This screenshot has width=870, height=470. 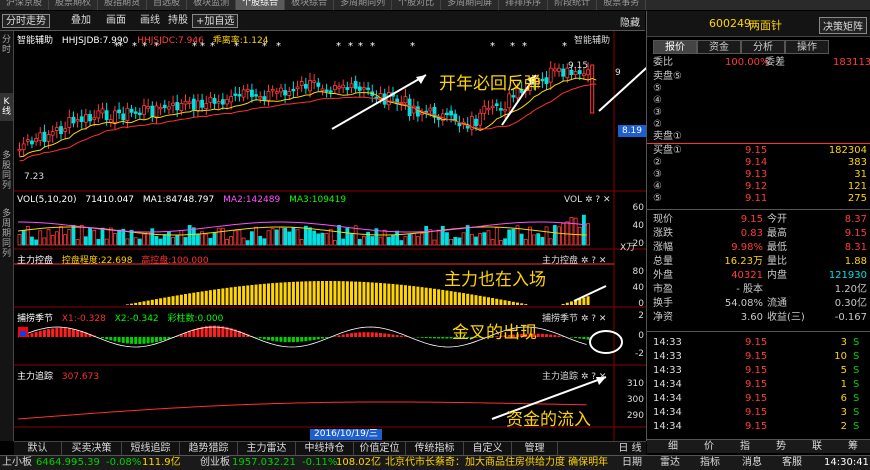 I want to click on buy-level-row: 买盘① 9.15 182304, so click(x=758, y=151).